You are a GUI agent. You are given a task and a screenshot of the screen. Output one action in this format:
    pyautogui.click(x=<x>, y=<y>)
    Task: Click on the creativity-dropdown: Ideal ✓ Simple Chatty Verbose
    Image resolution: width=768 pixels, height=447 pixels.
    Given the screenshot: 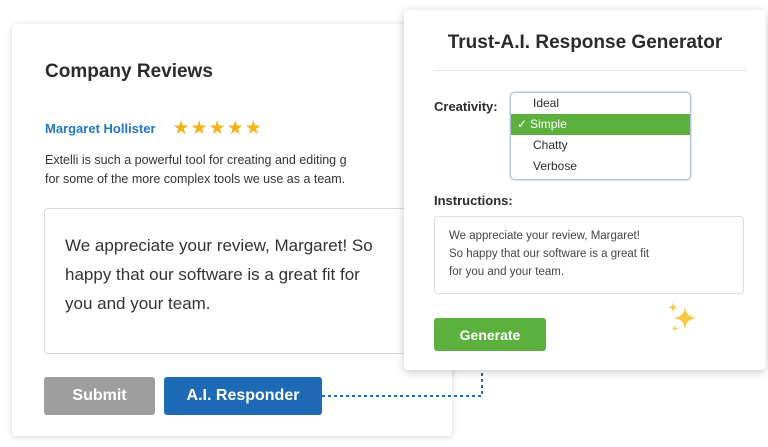 What is the action you would take?
    pyautogui.click(x=600, y=136)
    